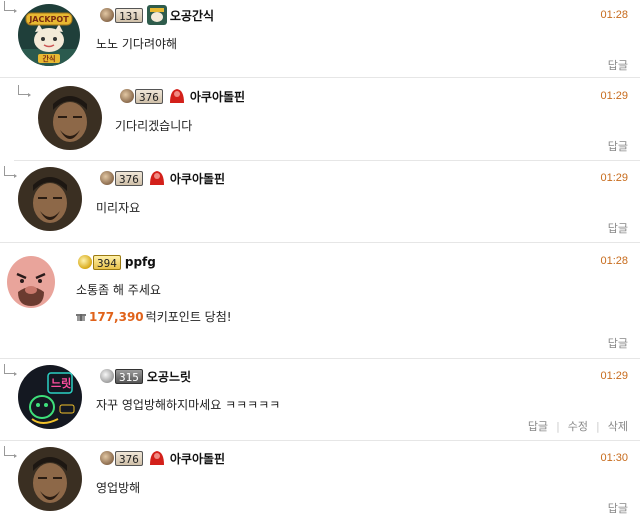 This screenshot has height=525, width=640. I want to click on avatar-label-top: JACKPOT, so click(48, 19).